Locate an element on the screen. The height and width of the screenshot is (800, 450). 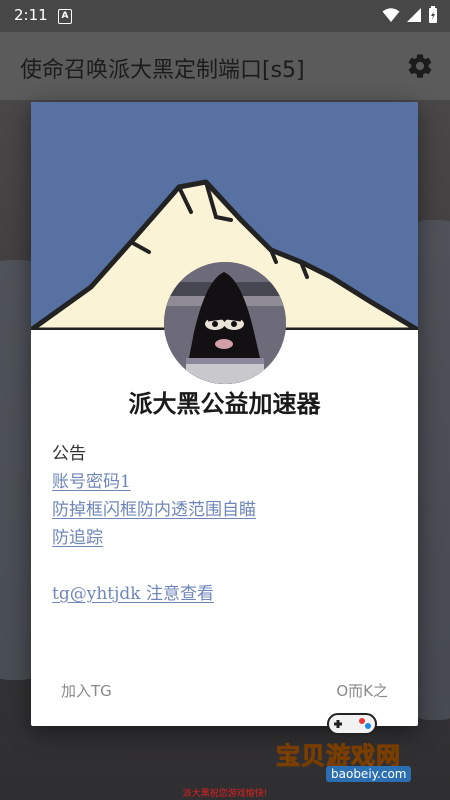
avatar is located at coordinates (225, 323).